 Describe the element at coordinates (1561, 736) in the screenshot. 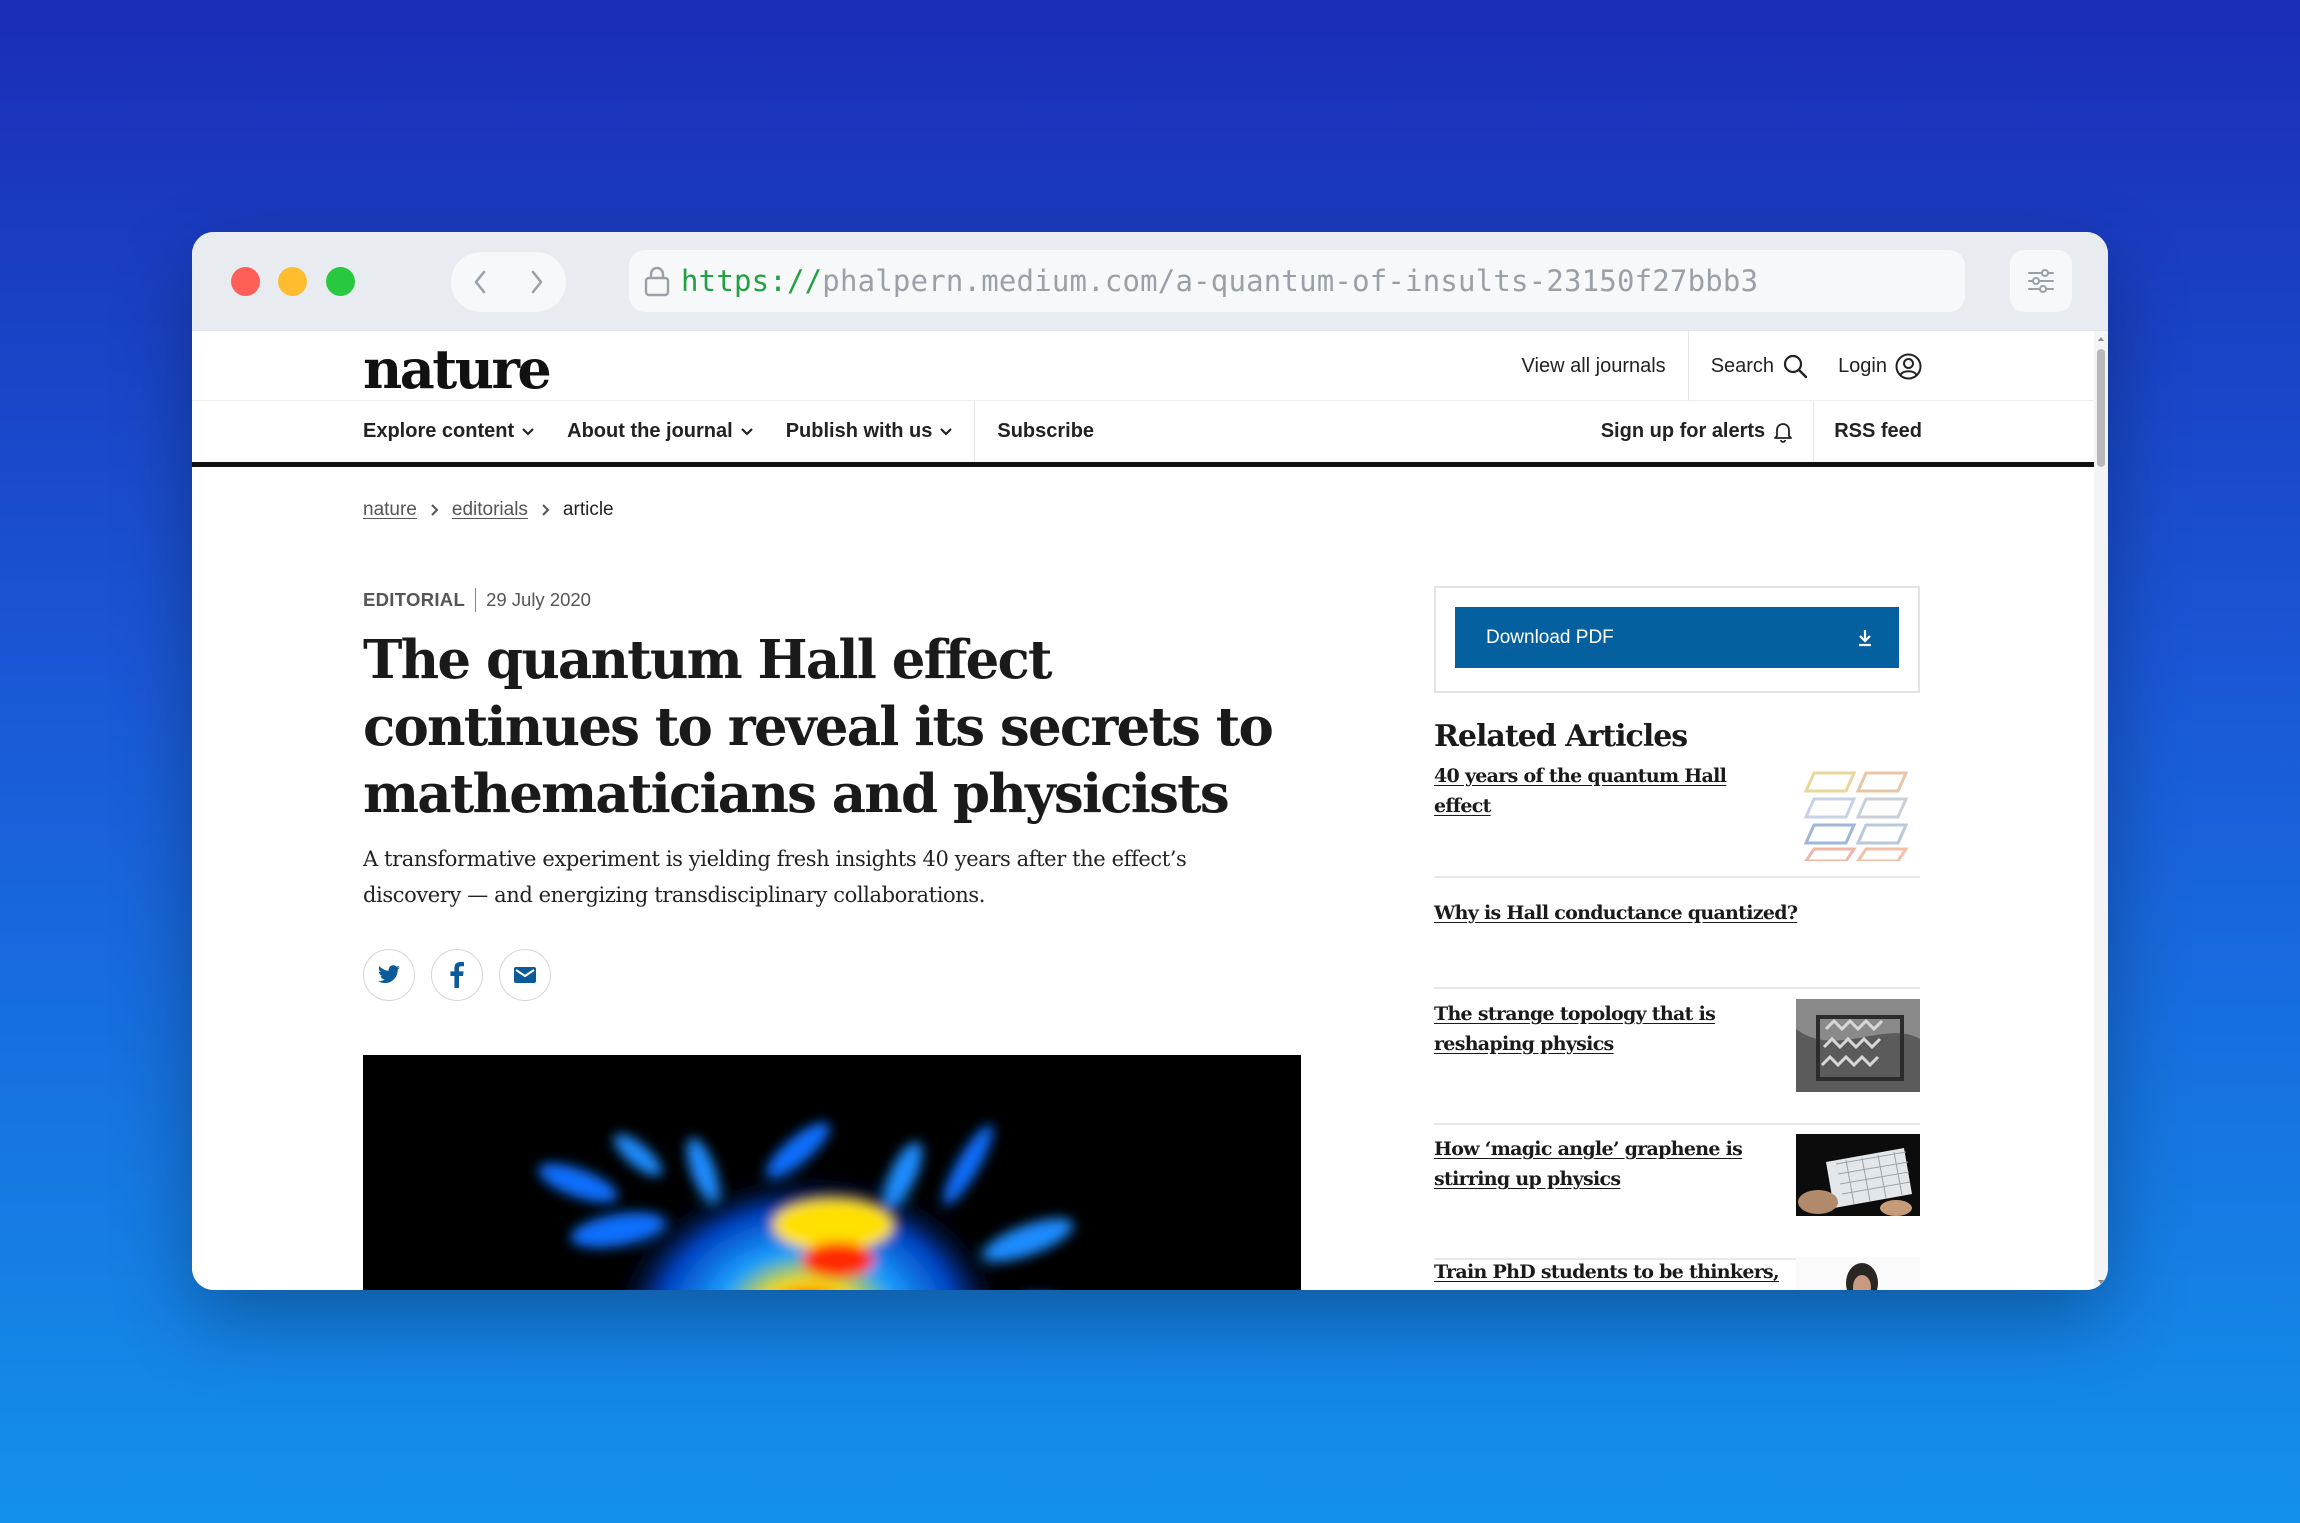

I see `related-articles-heading: Related Articles` at that location.